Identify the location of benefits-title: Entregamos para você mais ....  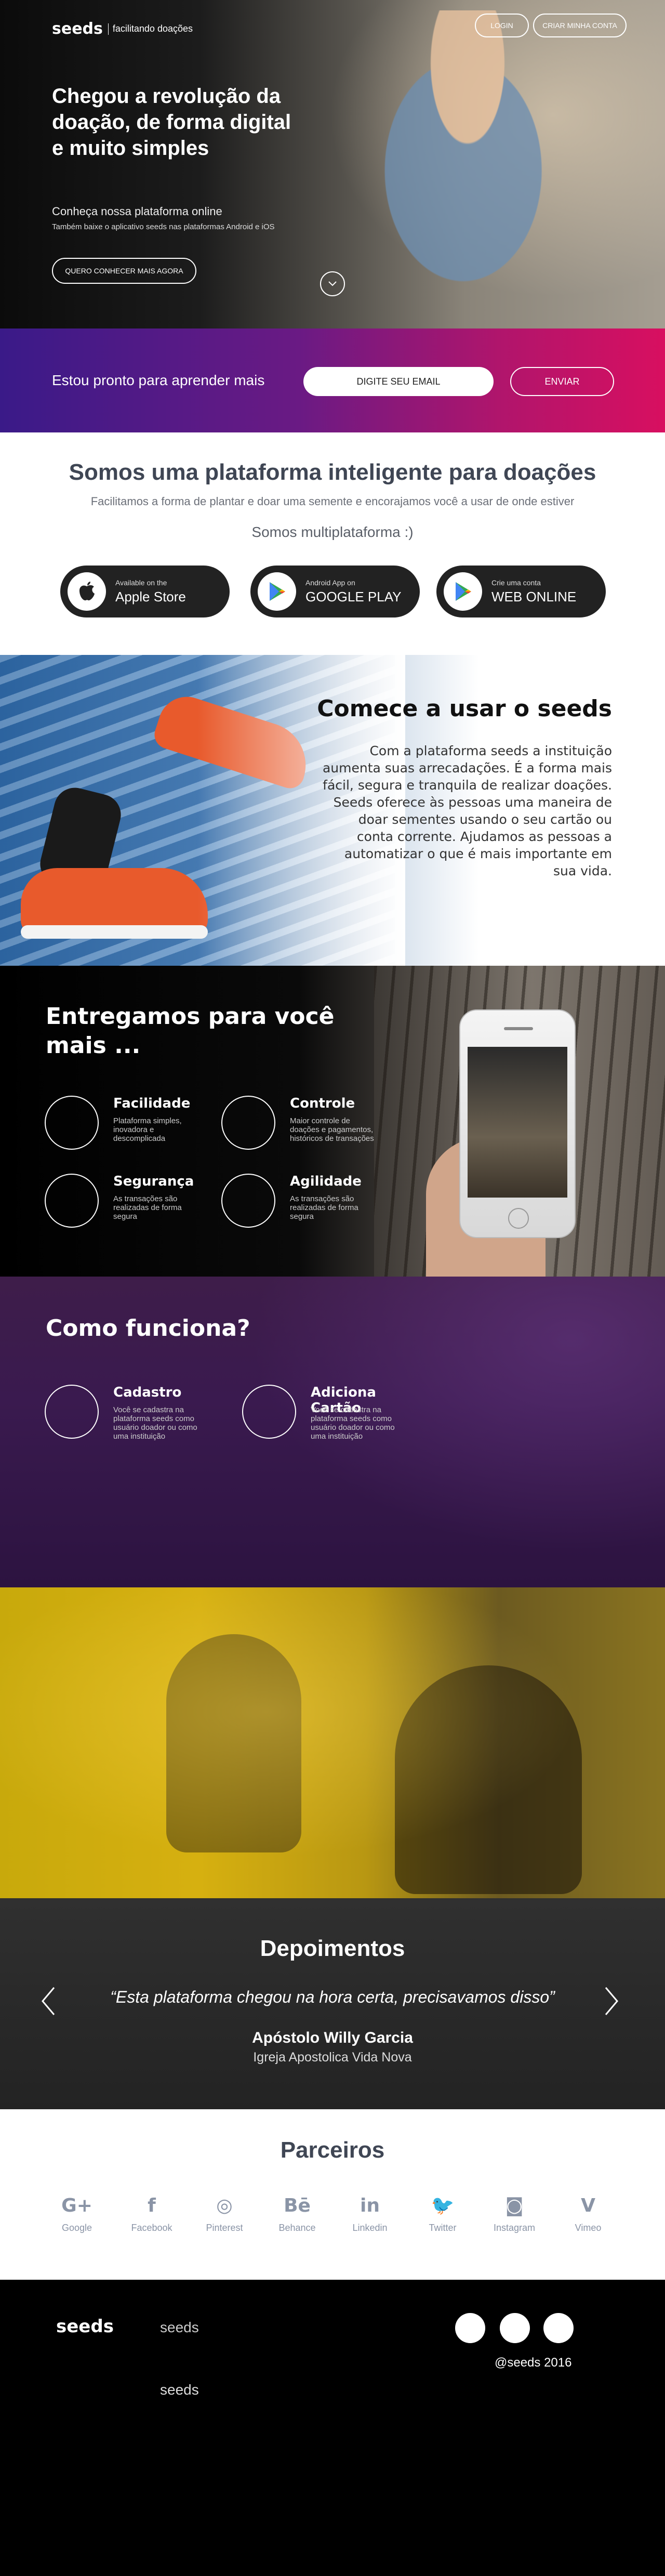
(190, 1031).